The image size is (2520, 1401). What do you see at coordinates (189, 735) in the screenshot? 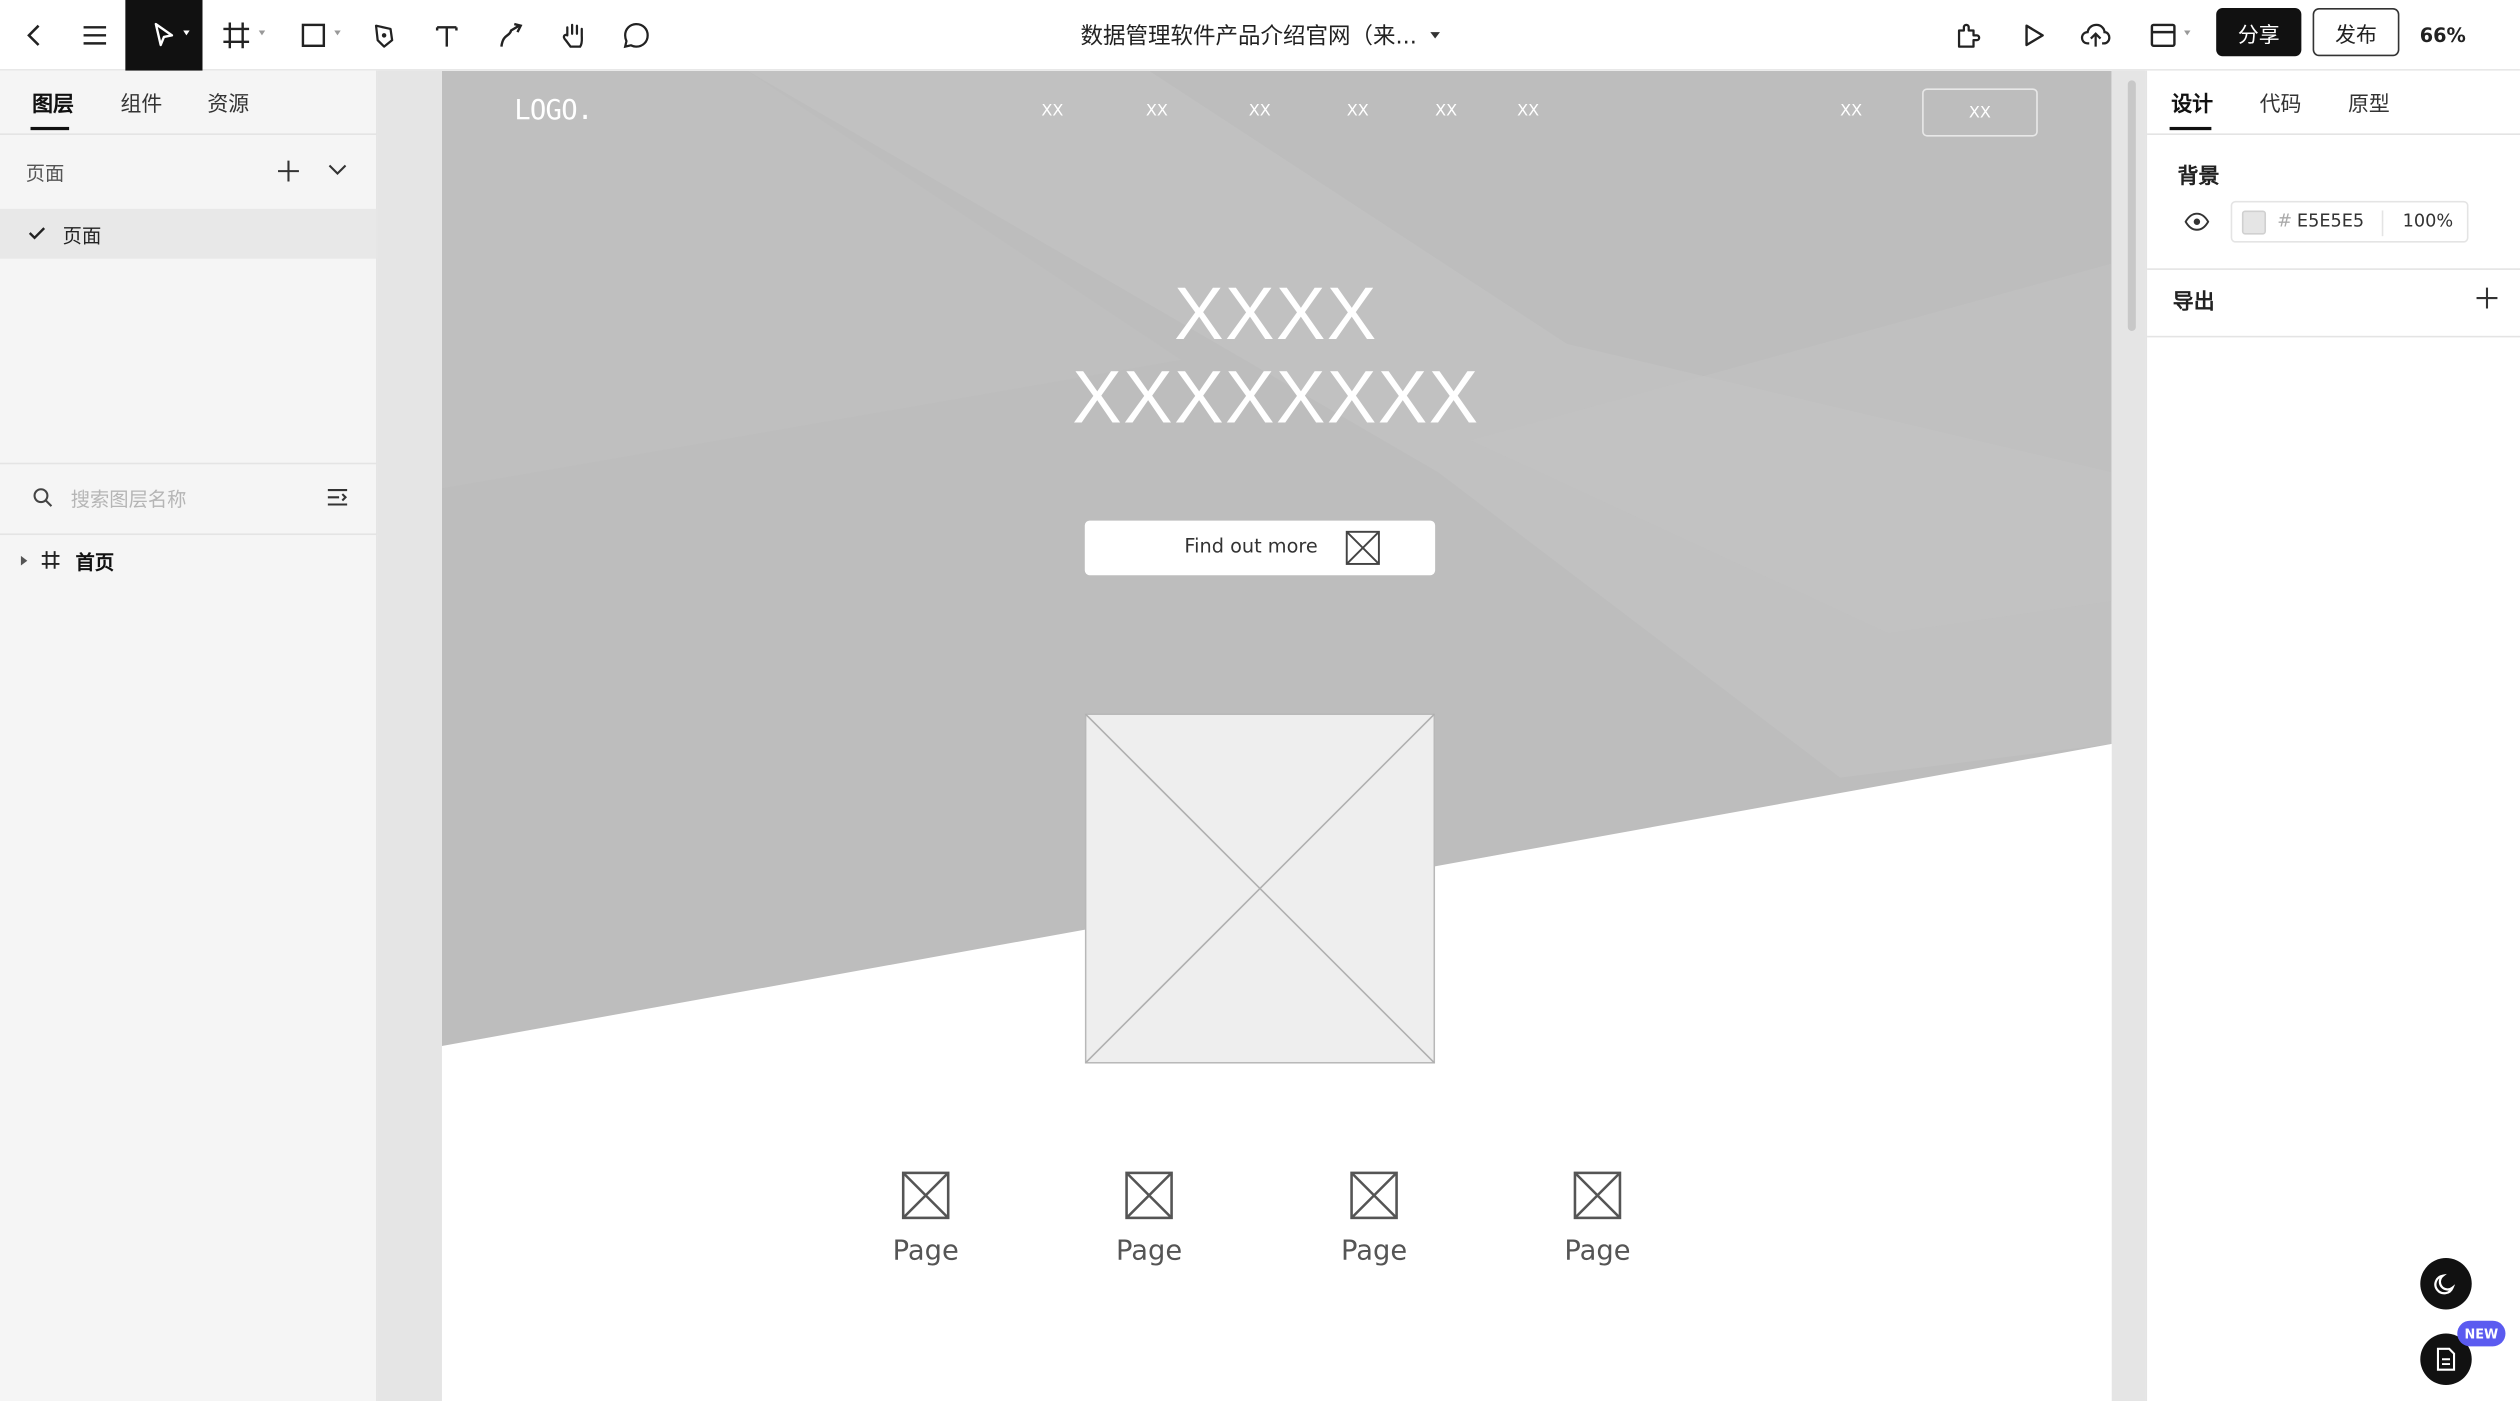
I see `left-panel: 图层 组件 资源 页面 页面 搜索图层名称 首页` at bounding box center [189, 735].